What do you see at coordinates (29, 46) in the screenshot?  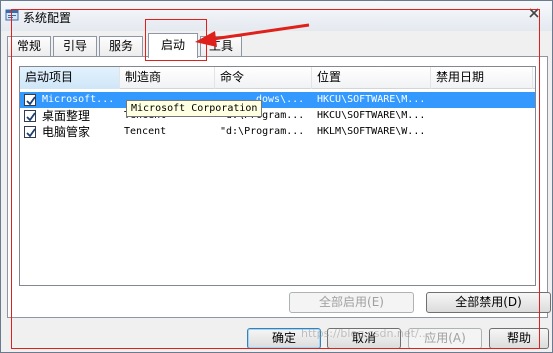 I see `tab-general: 常规` at bounding box center [29, 46].